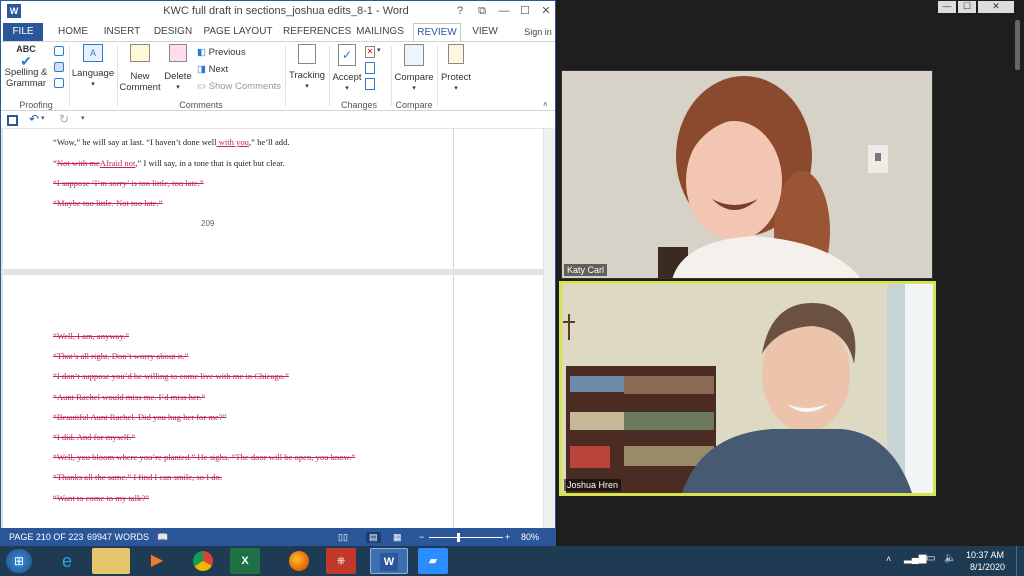  Describe the element at coordinates (140, 76) in the screenshot. I see `new-comment-label: New` at that location.